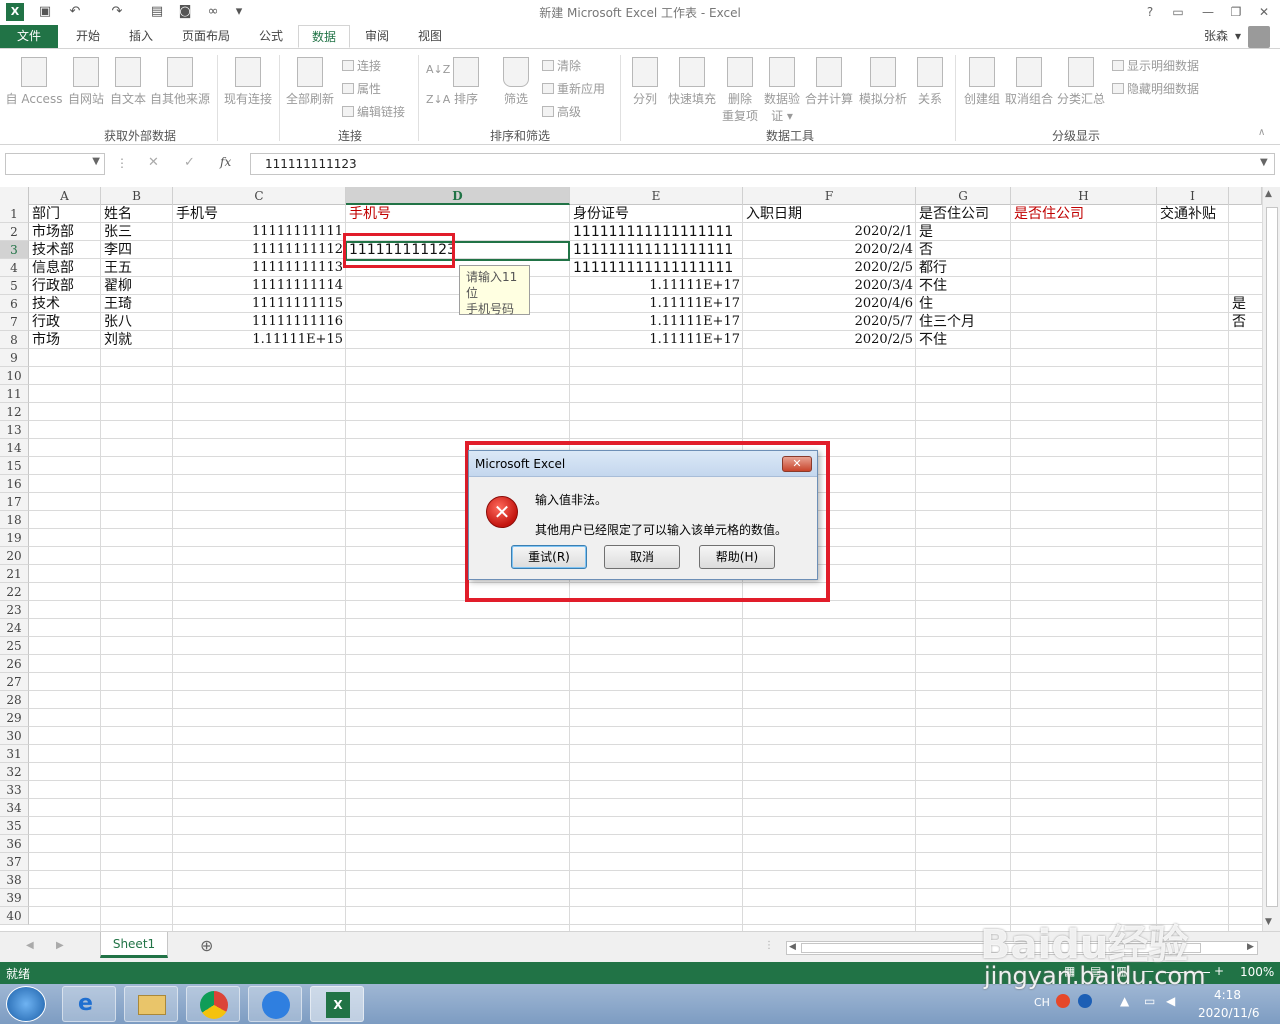 The height and width of the screenshot is (1024, 1280). Describe the element at coordinates (65, 196) in the screenshot. I see `column-header-A: A` at that location.